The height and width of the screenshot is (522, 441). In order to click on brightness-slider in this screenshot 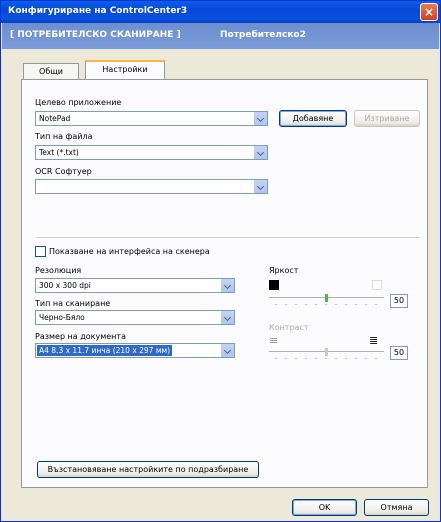, I will do `click(326, 302)`.